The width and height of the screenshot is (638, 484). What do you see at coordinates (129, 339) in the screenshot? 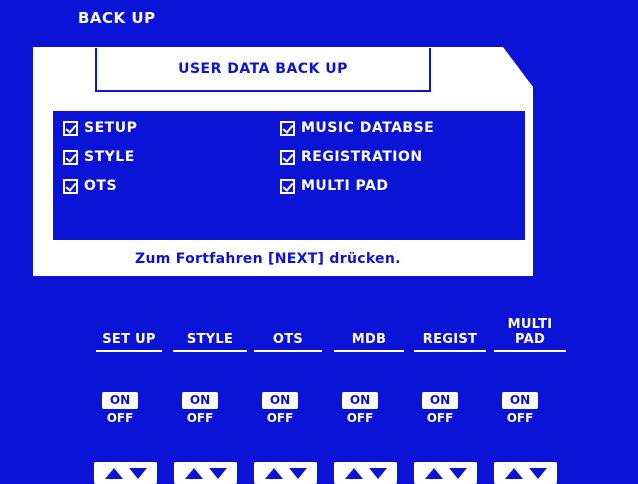
I see `col-label-setup: SET UP` at bounding box center [129, 339].